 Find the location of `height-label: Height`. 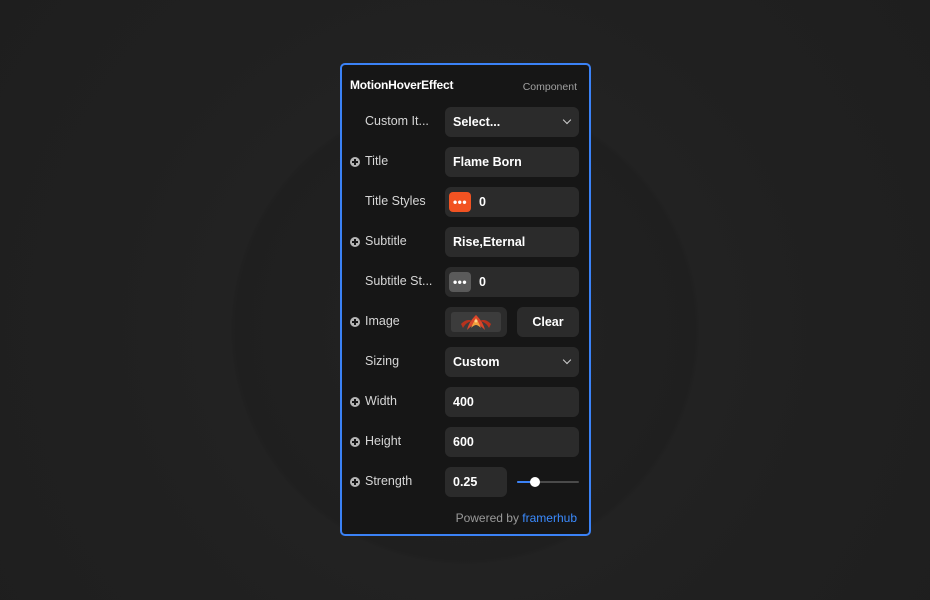

height-label: Height is located at coordinates (383, 441).